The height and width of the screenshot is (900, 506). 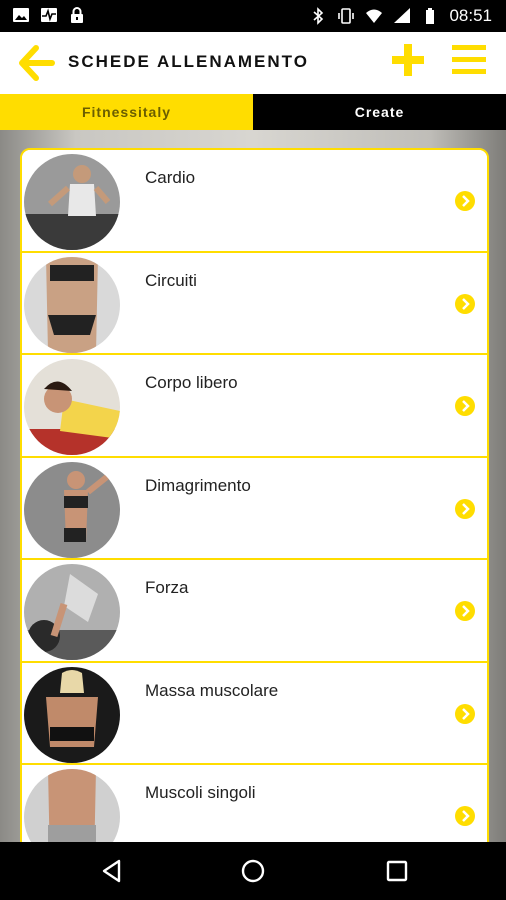 I want to click on back-triangle-icon, so click(x=112, y=871).